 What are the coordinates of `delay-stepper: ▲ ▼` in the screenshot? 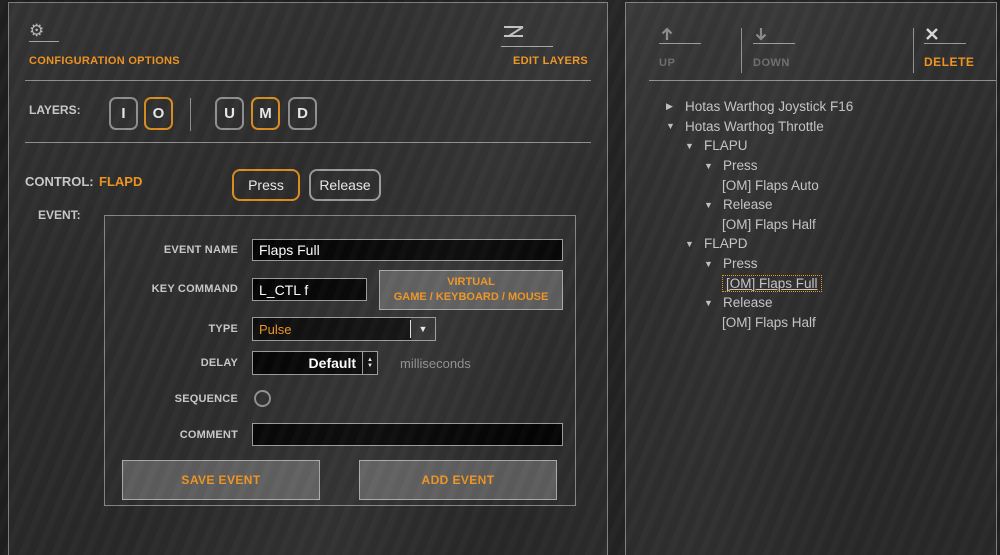 It's located at (370, 363).